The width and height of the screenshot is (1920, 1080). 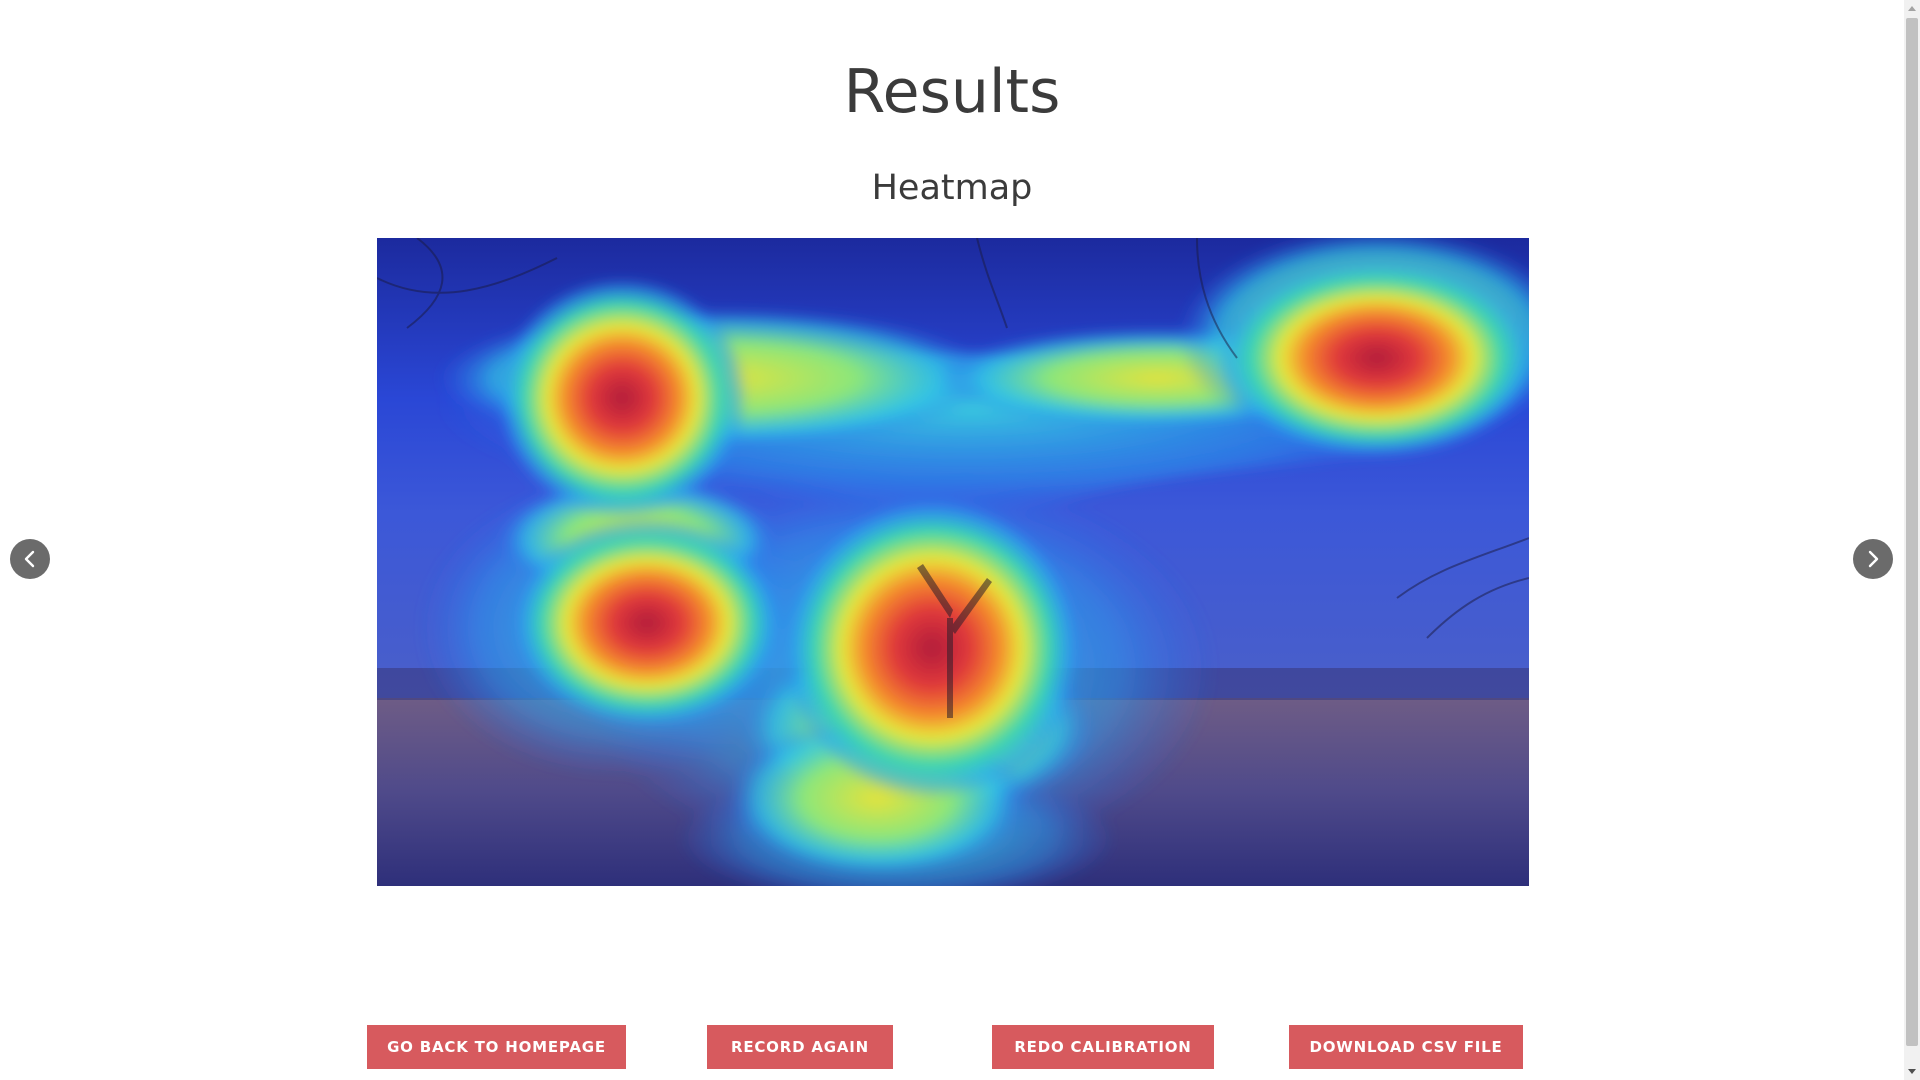 I want to click on chevron-left-icon, so click(x=30, y=559).